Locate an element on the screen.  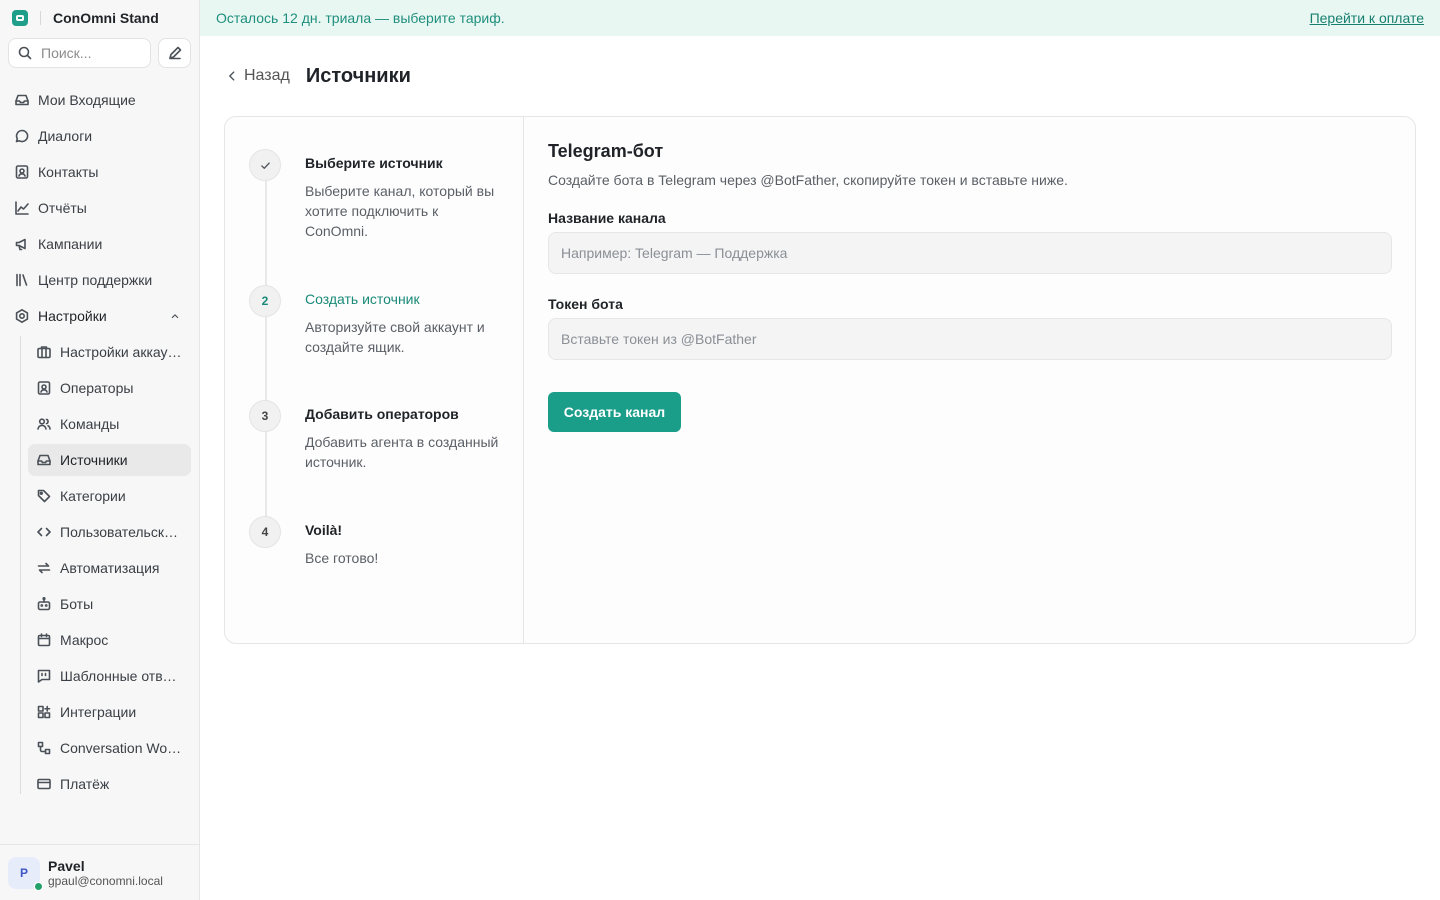
trial-banner-text: Осталось 12 дн. триала — выберите тариф. is located at coordinates (360, 18).